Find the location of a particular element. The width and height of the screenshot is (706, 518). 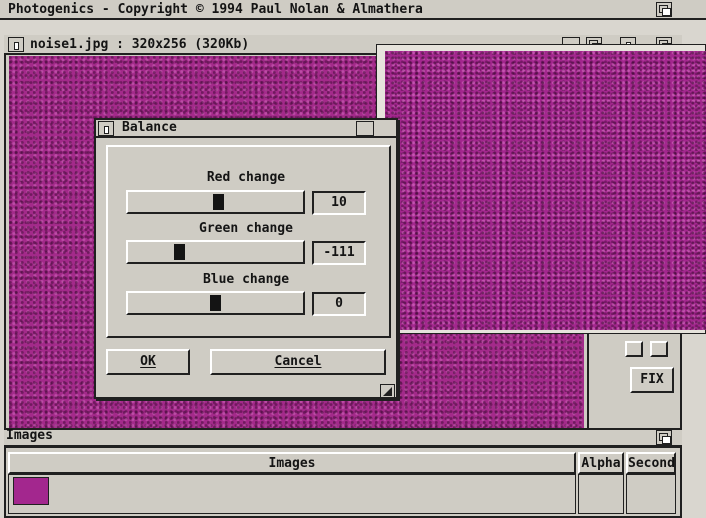

blue-change-slider is located at coordinates (215, 303).